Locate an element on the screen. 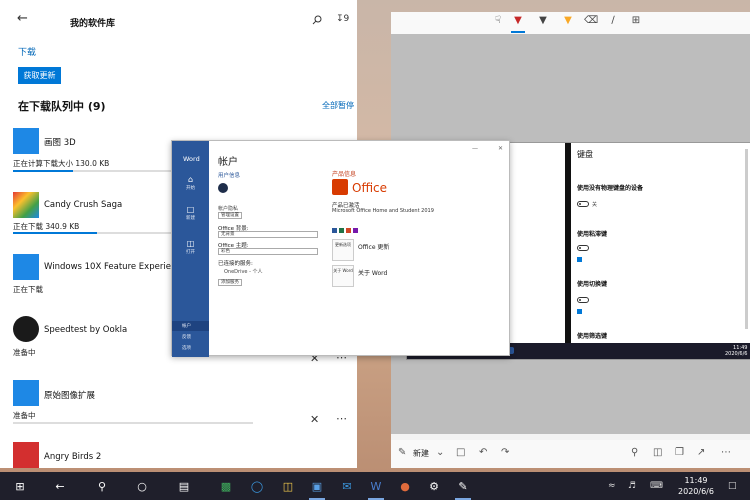  section-heading: 使用筛选键 is located at coordinates (592, 336).